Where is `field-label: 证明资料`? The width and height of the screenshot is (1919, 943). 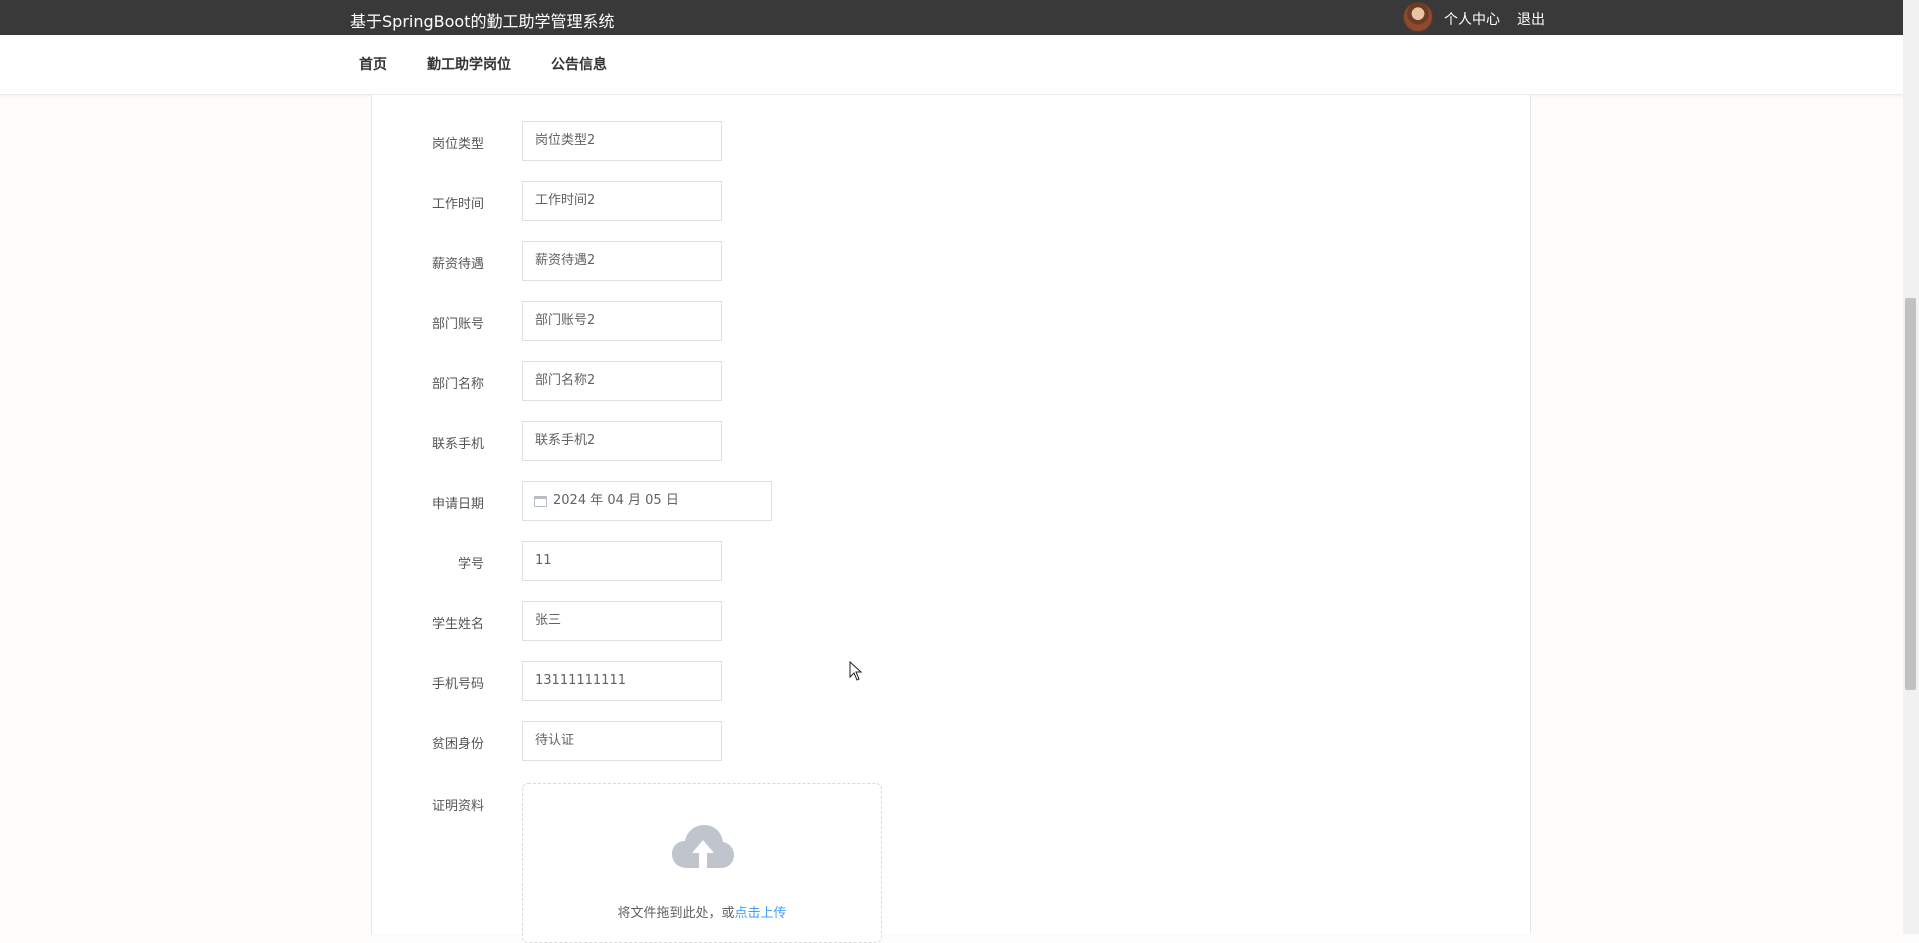
field-label: 证明资料 is located at coordinates (457, 806).